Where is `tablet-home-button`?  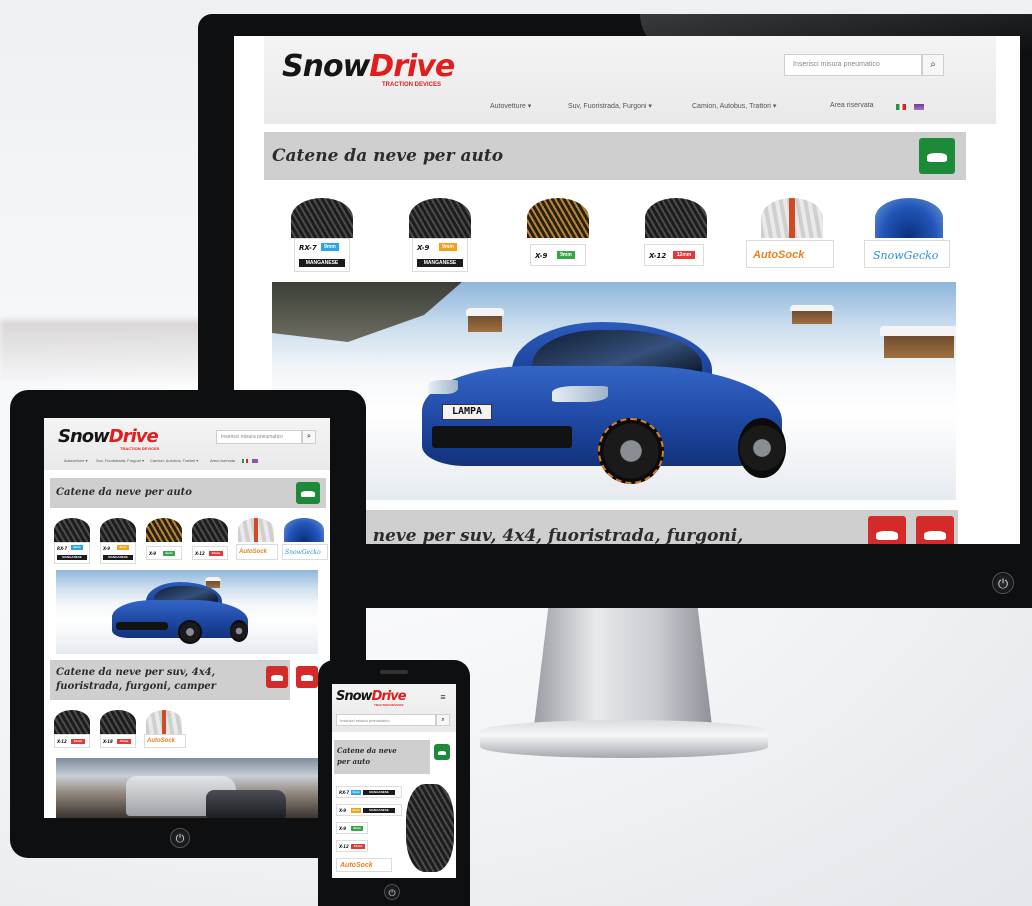 tablet-home-button is located at coordinates (180, 838).